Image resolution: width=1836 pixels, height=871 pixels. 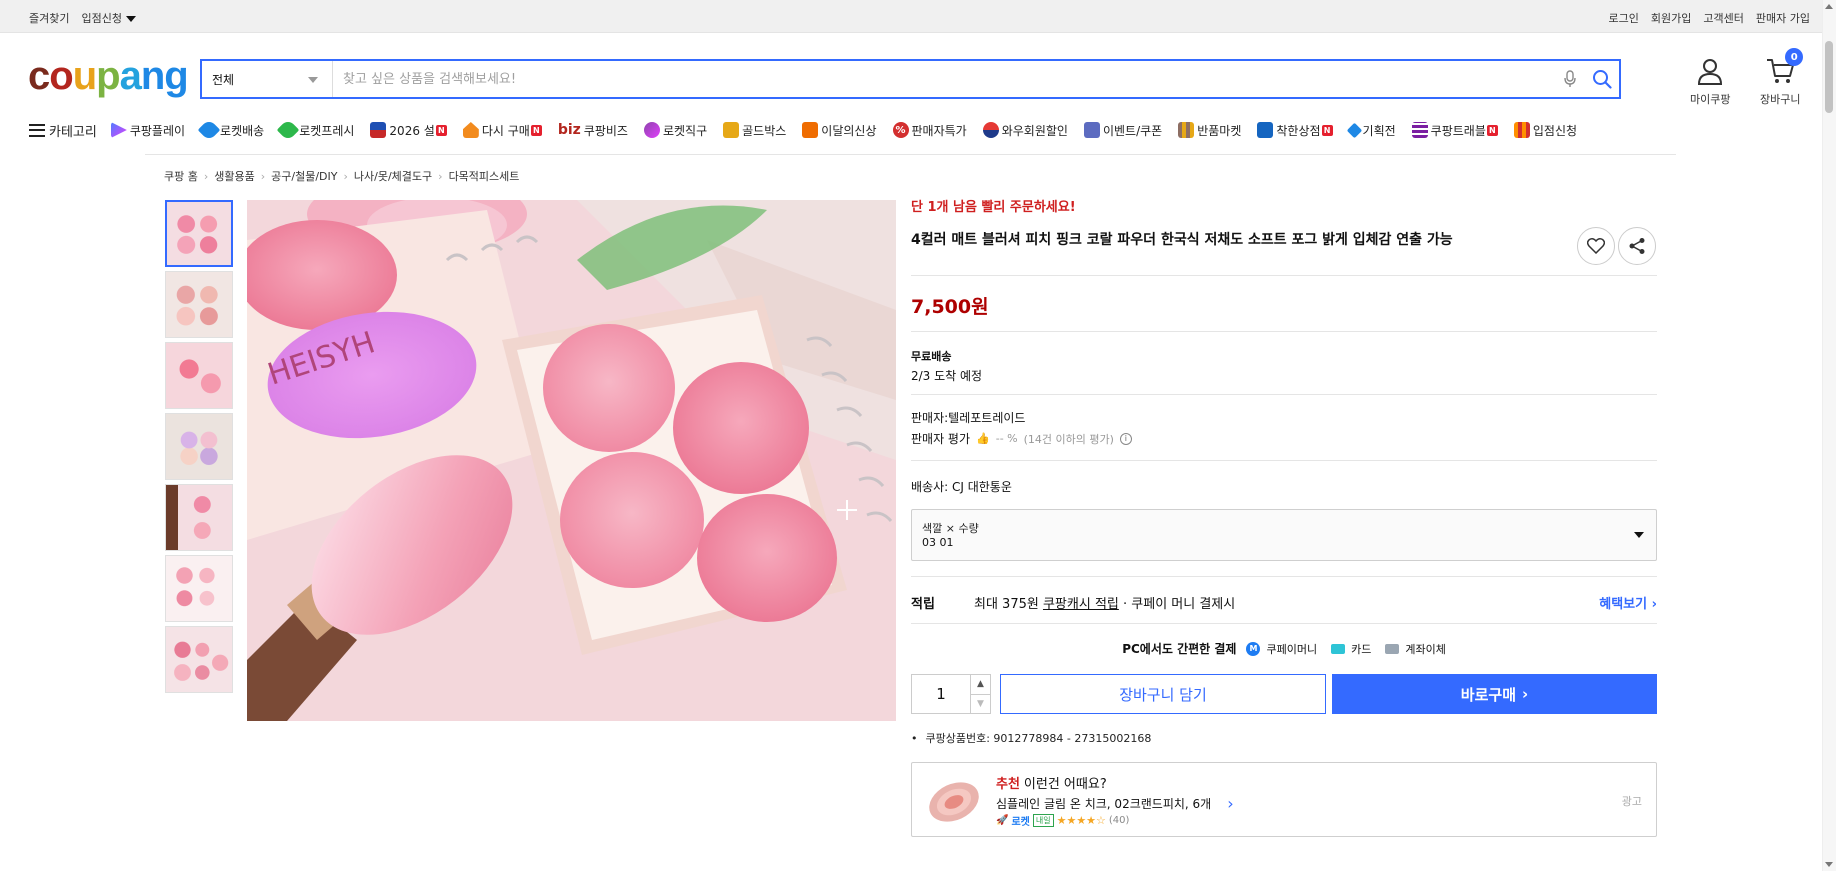 I want to click on coupang-cash-link: 쿠팡캐시 적립, so click(x=1081, y=602).